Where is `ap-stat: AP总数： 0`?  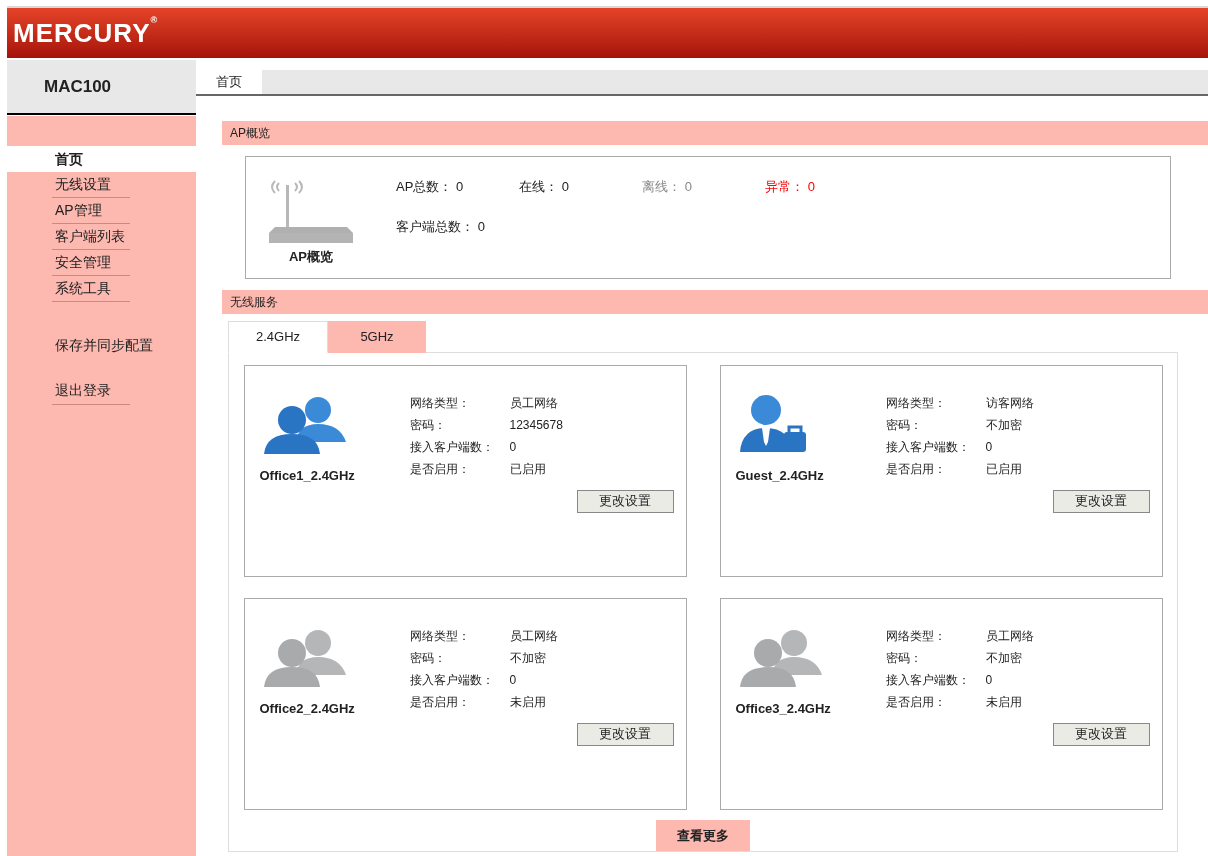 ap-stat: AP总数： 0 is located at coordinates (430, 187).